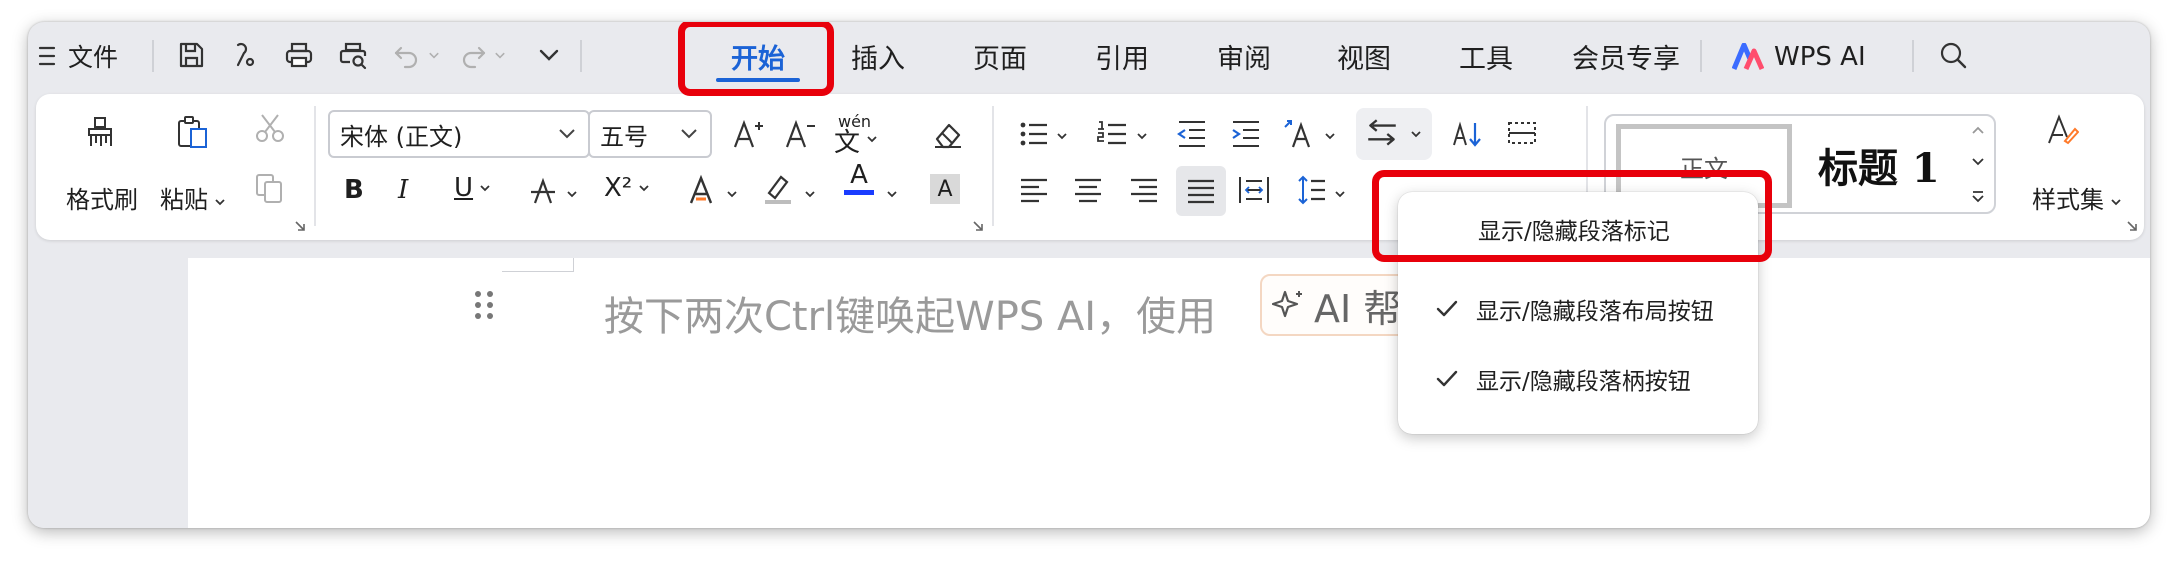  Describe the element at coordinates (407, 55) in the screenshot. I see `undo-icon` at that location.